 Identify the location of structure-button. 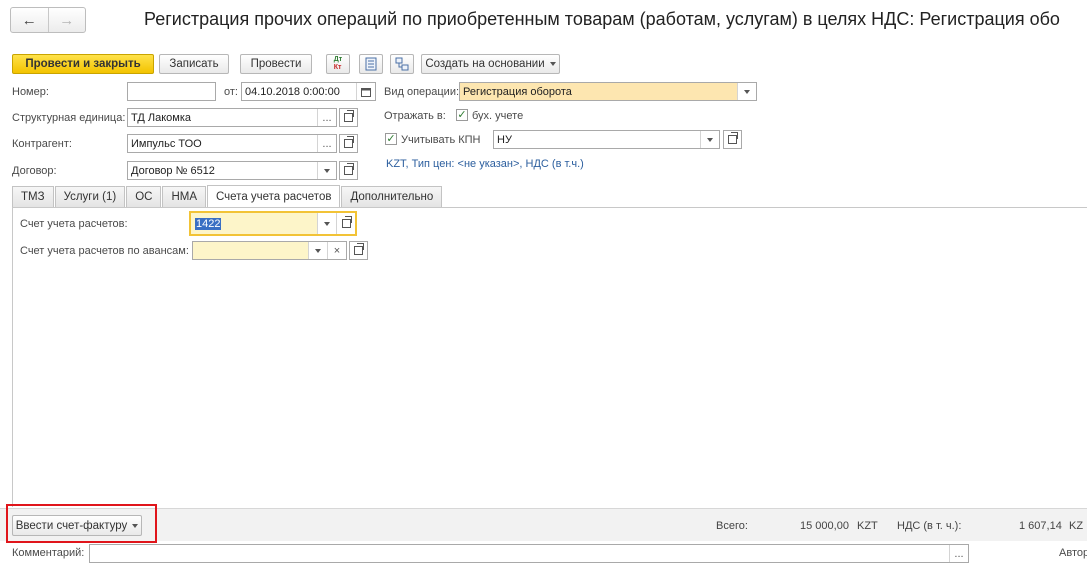
(402, 64).